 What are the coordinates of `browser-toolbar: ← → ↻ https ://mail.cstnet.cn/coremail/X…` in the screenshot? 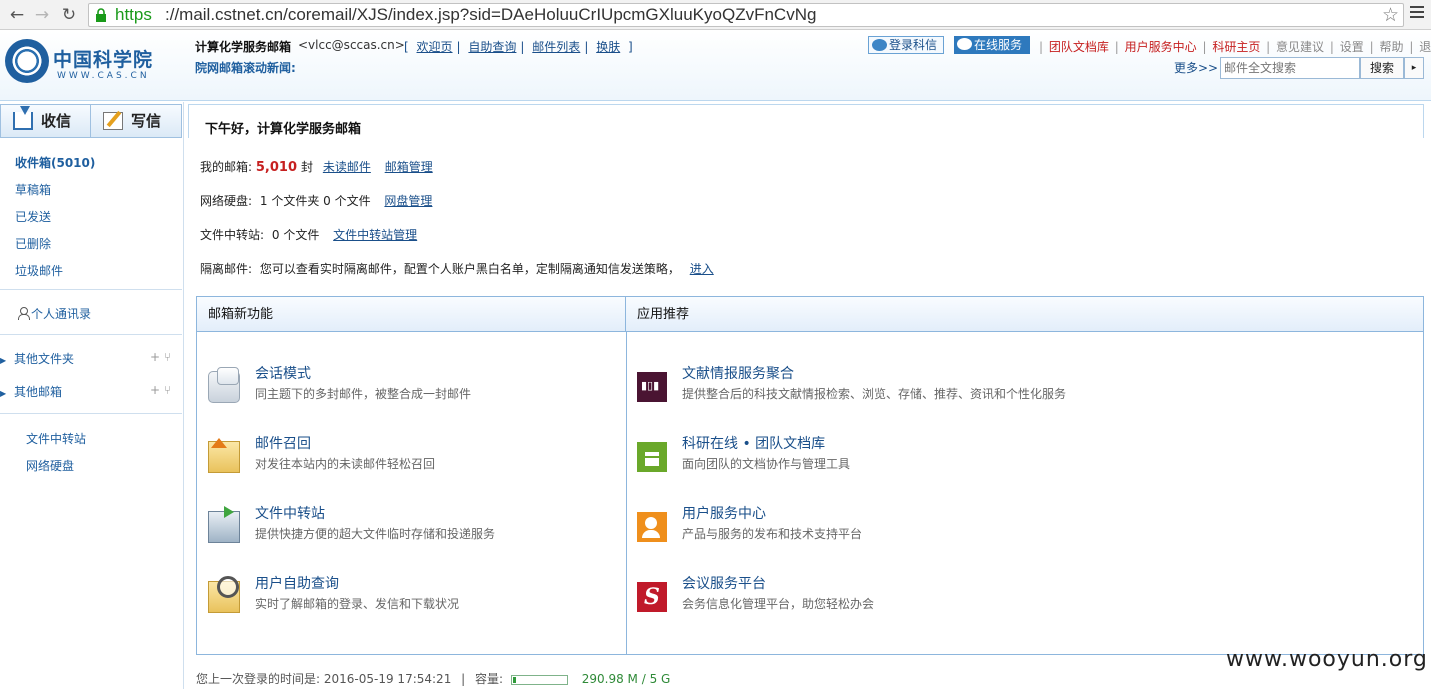 It's located at (715, 15).